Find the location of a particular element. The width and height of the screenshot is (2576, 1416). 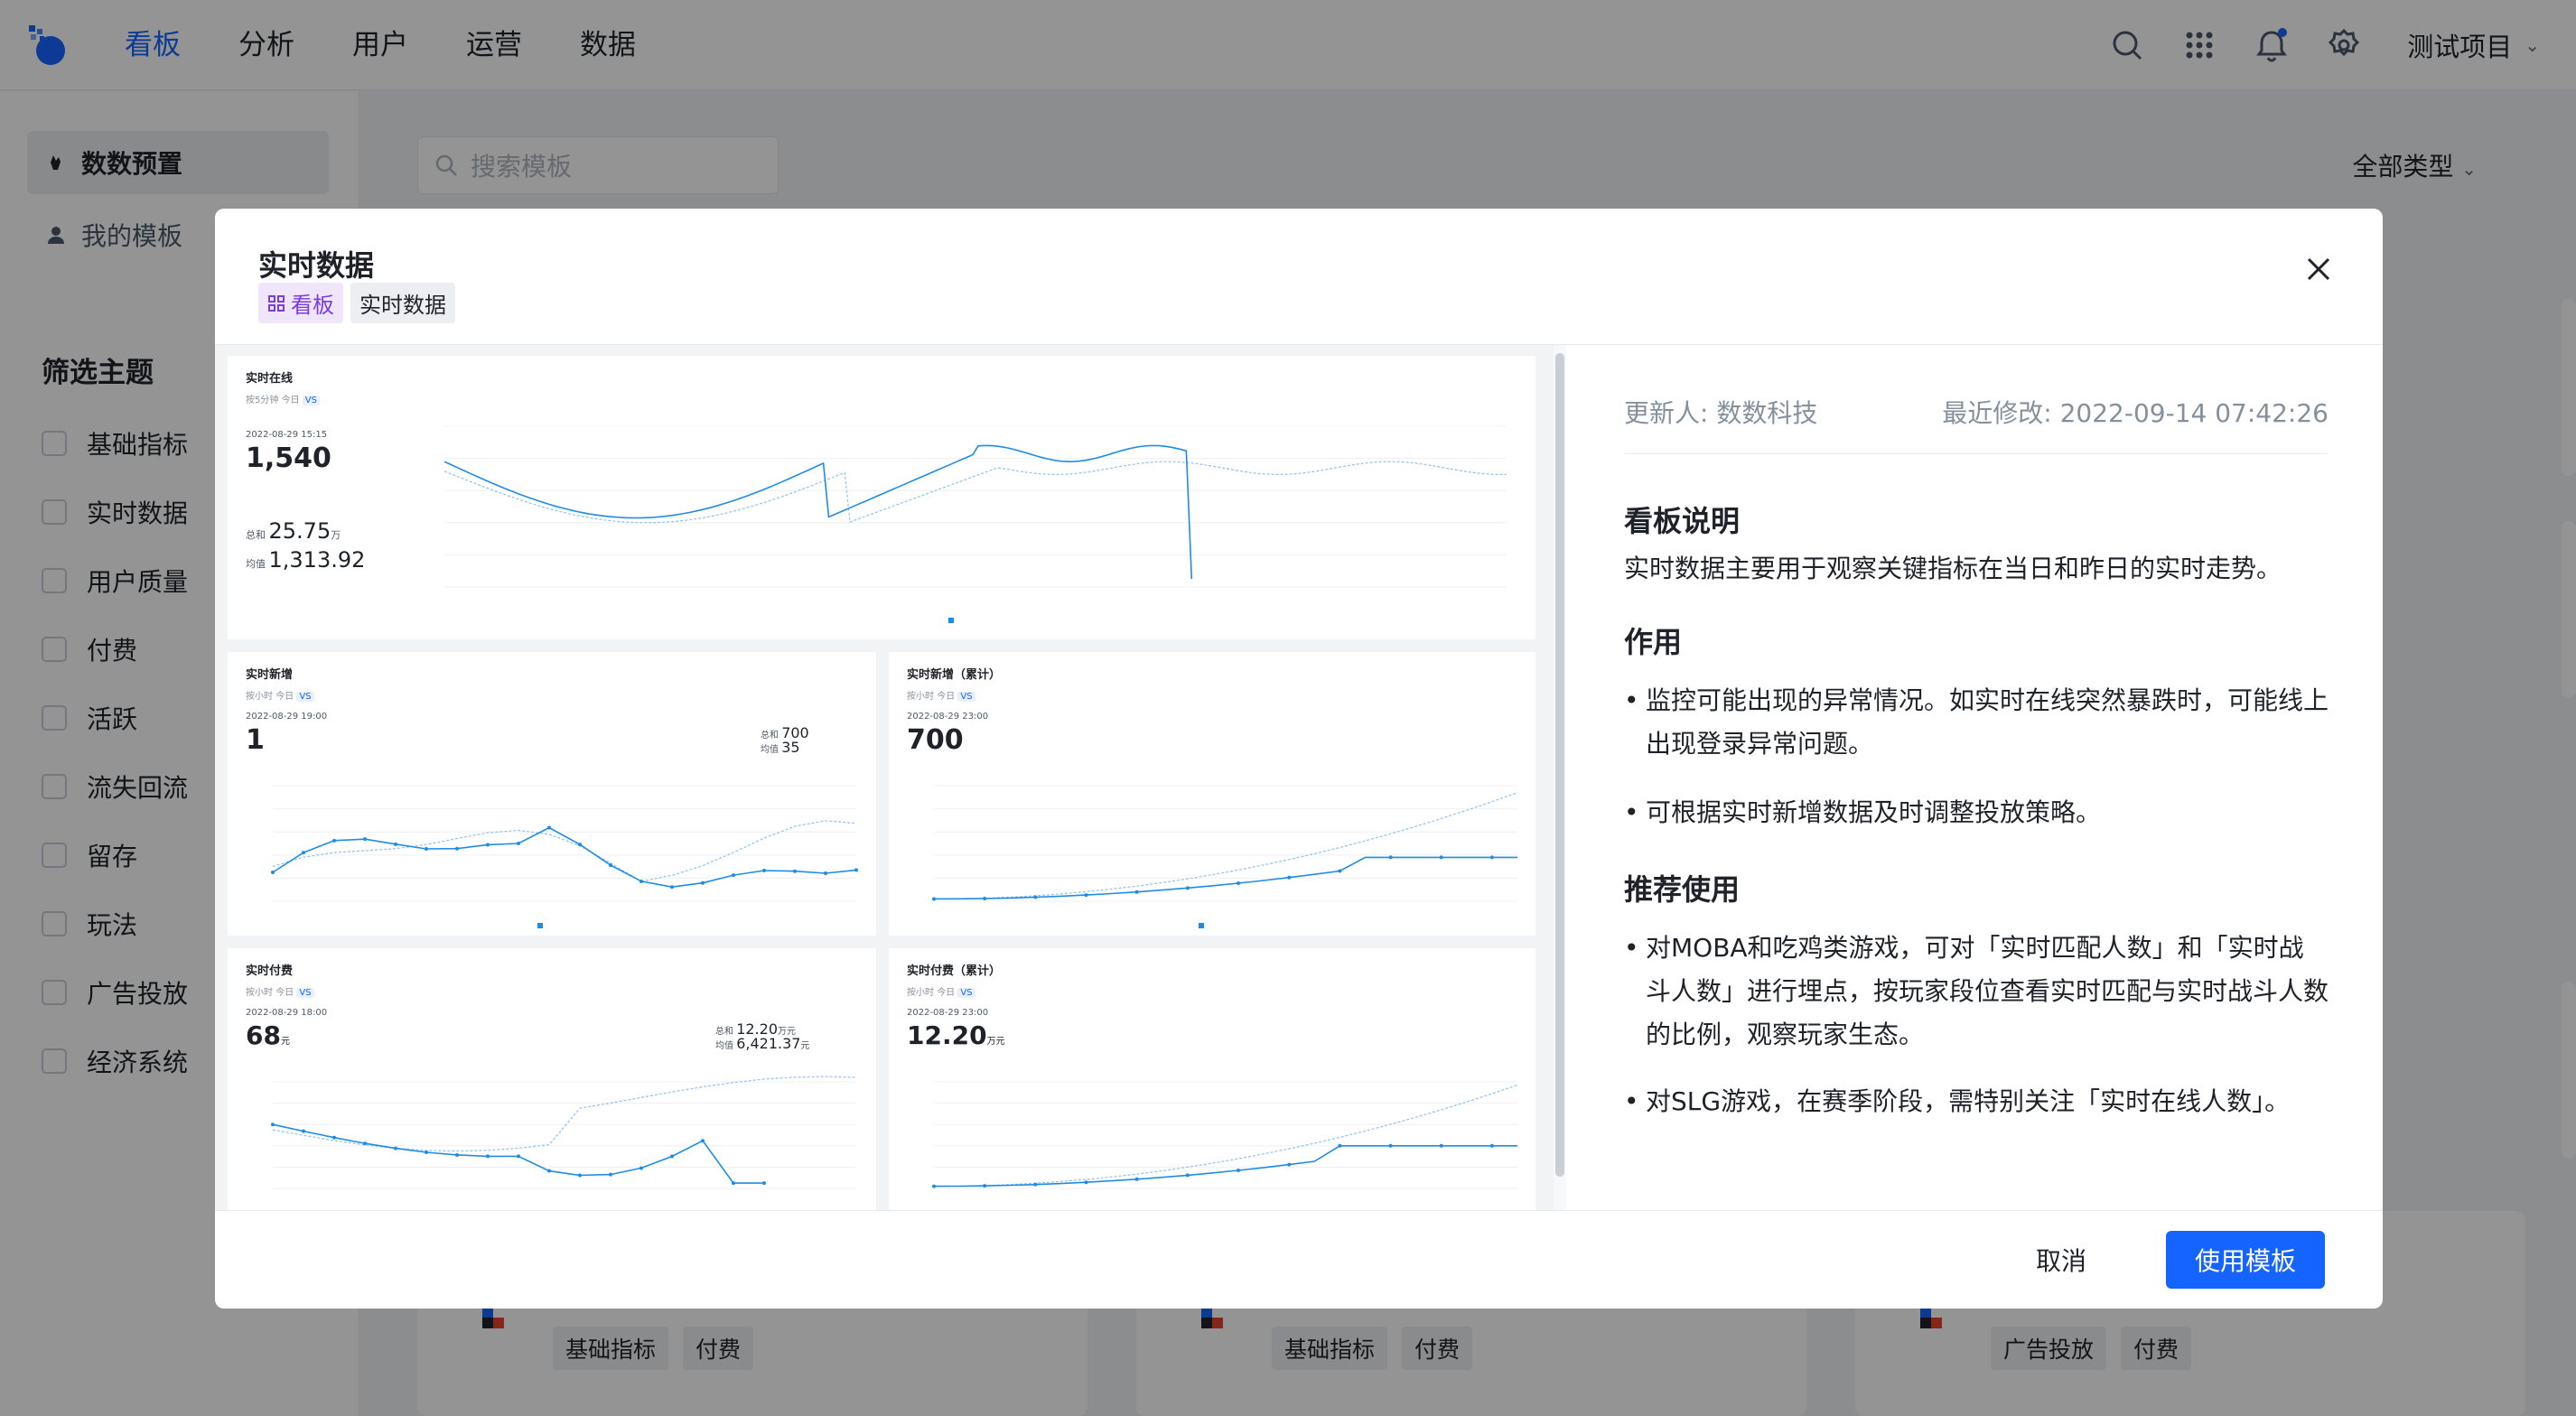

panel-value: 1 is located at coordinates (255, 740).